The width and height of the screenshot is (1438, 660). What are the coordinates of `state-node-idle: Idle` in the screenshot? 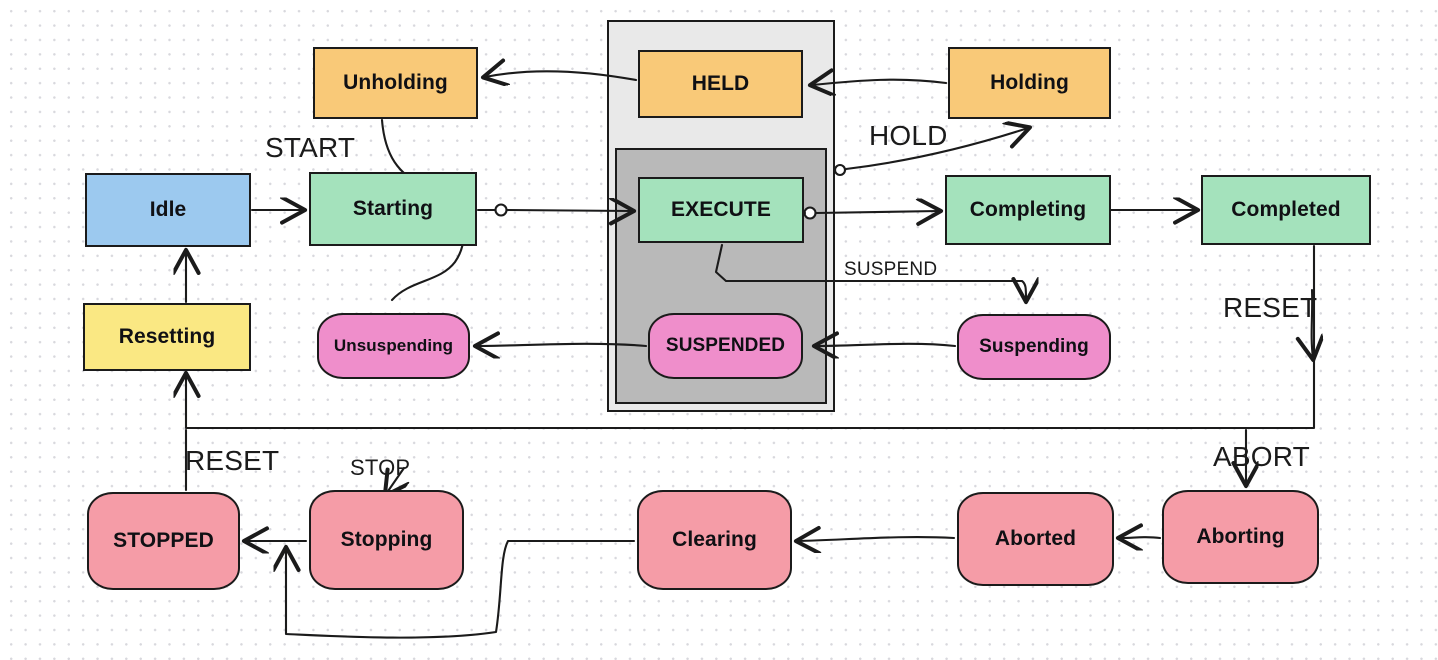 It's located at (168, 210).